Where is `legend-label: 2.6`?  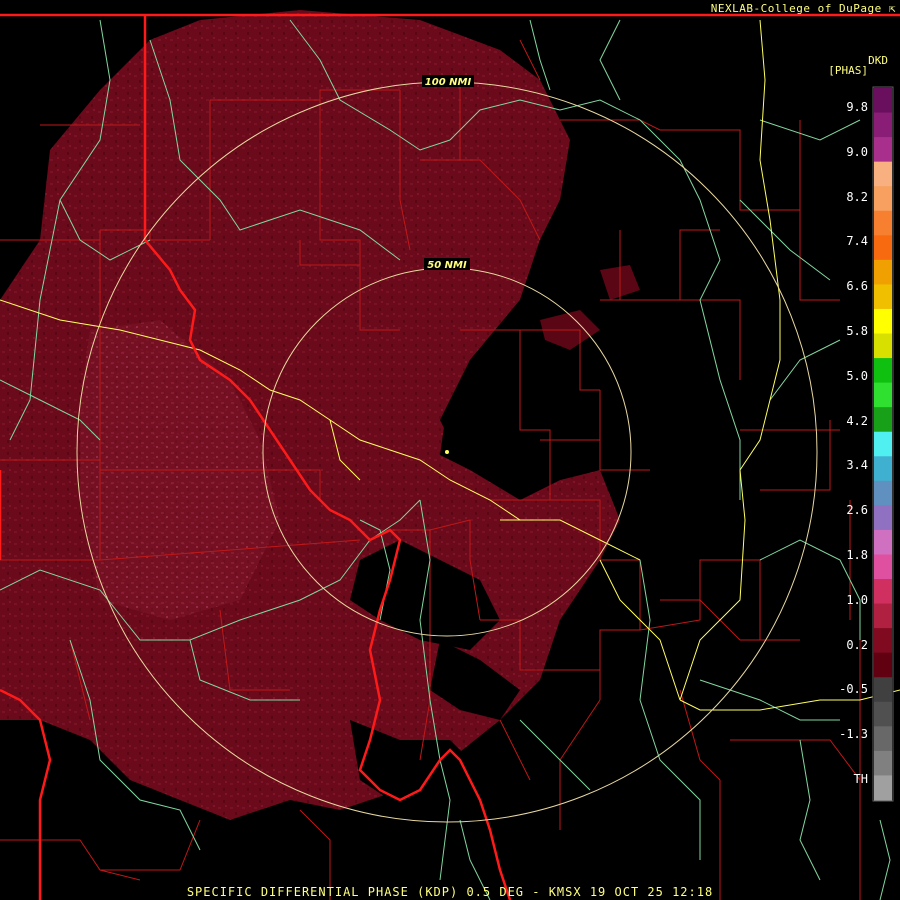 legend-label: 2.6 is located at coordinates (857, 510).